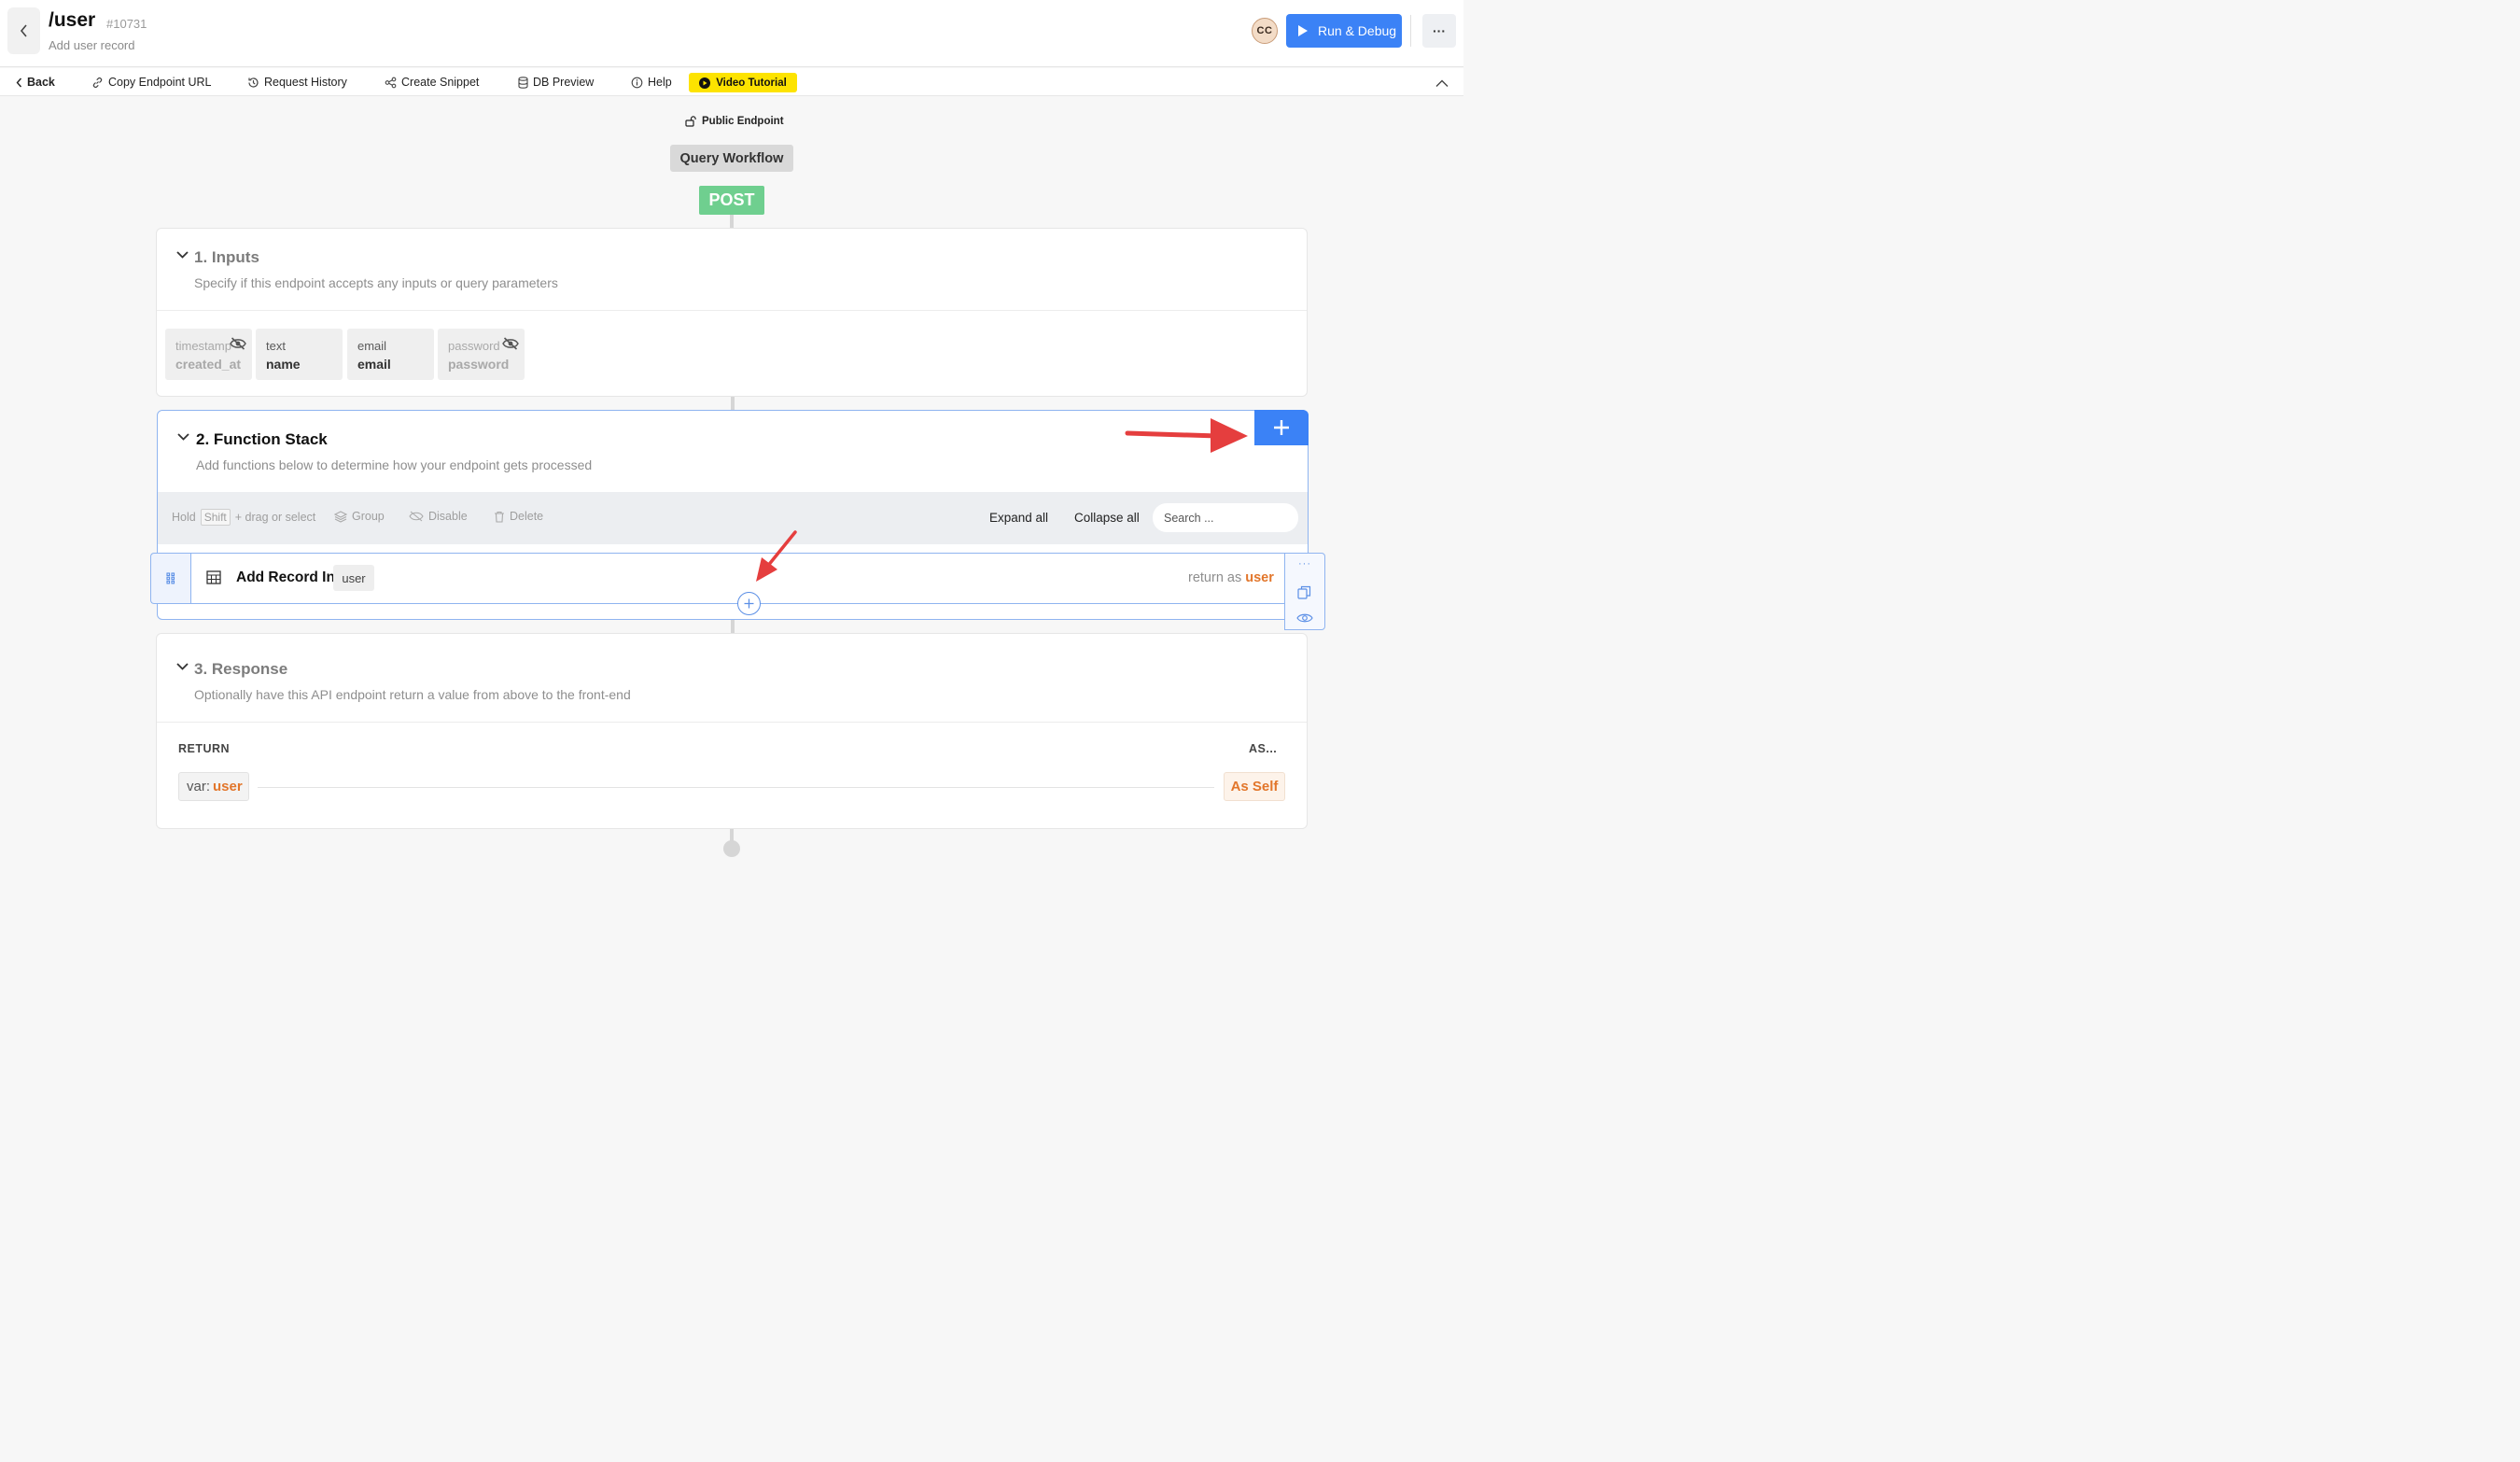  I want to click on multi-select-hint: Hold Shift + drag or select, so click(243, 517).